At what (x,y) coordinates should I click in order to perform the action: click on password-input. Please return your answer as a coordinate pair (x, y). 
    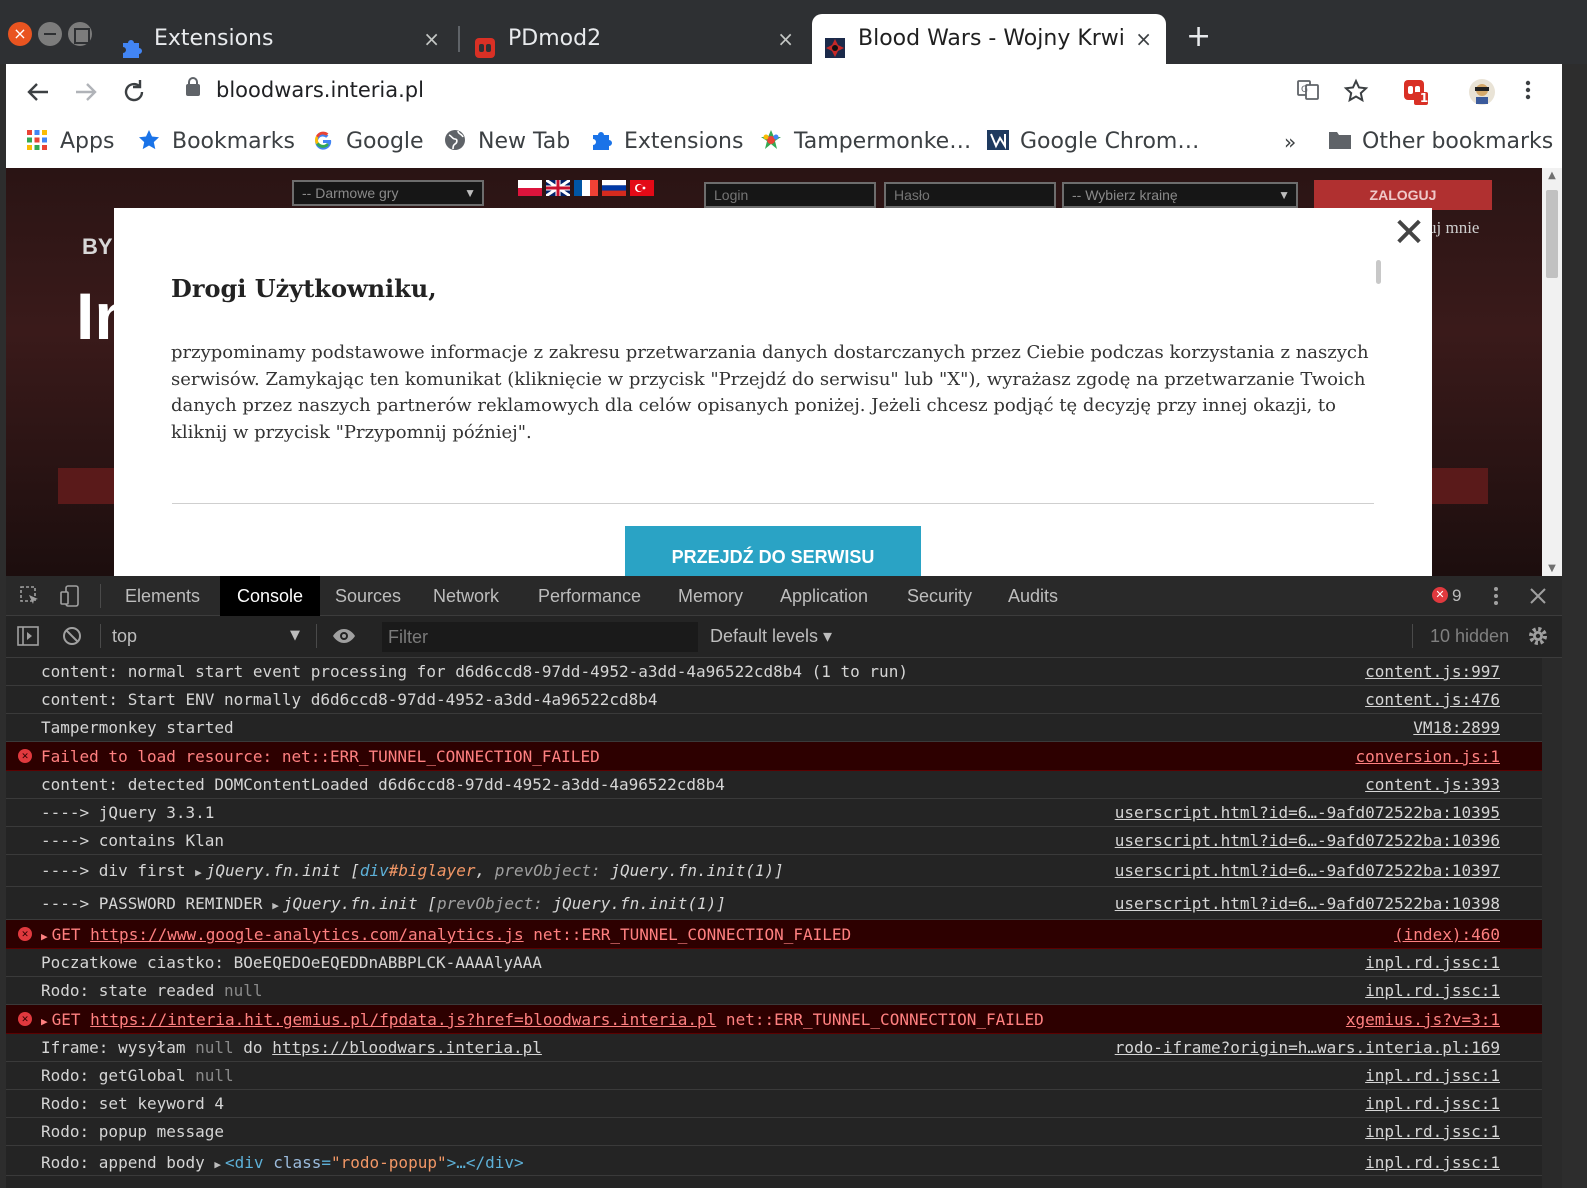
    Looking at the image, I should click on (970, 195).